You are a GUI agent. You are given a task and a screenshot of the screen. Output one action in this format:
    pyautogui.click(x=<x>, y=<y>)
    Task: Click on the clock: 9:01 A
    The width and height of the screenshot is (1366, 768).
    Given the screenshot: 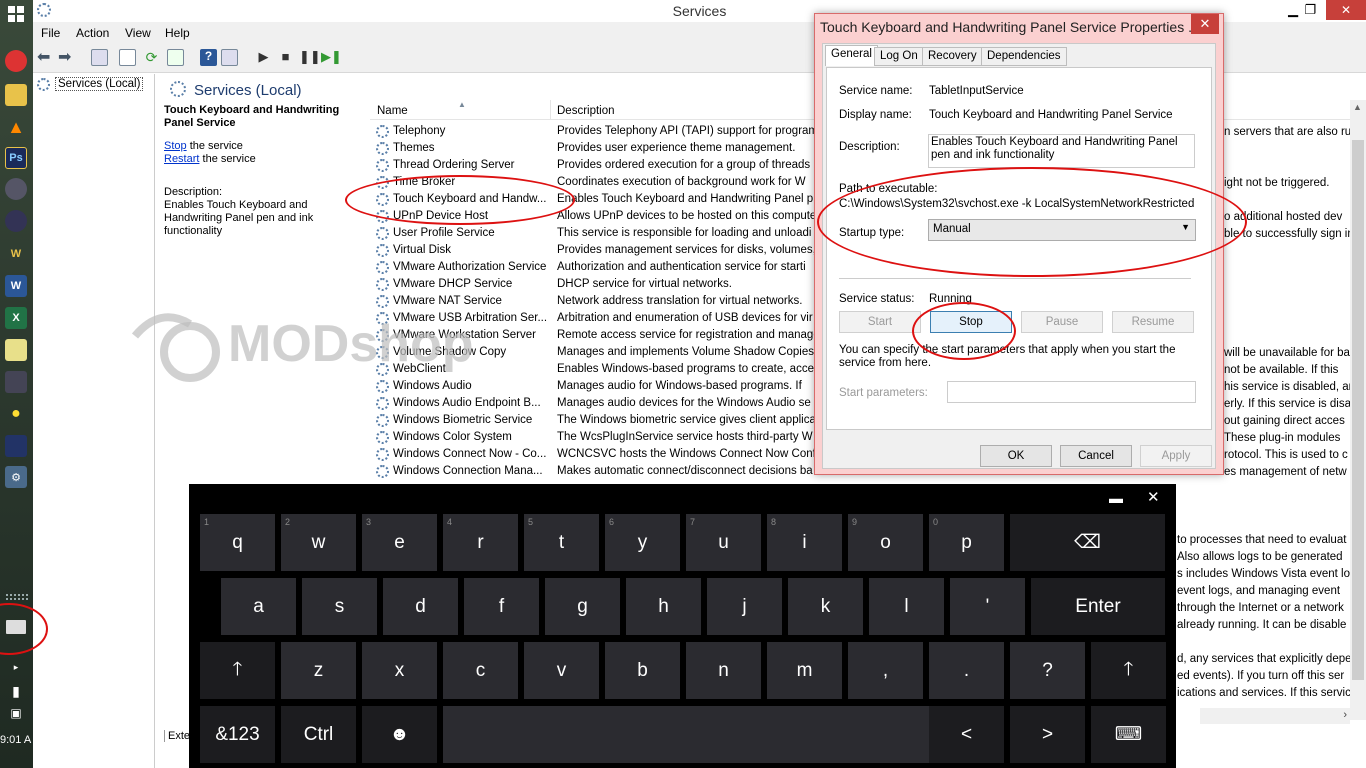 What is the action you would take?
    pyautogui.click(x=16, y=740)
    